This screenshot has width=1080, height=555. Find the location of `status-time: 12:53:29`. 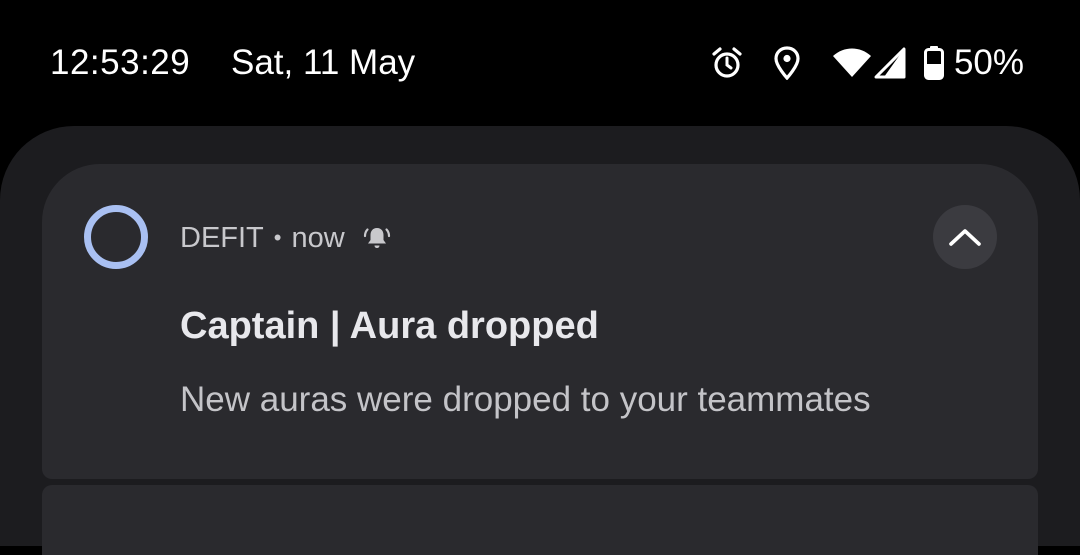

status-time: 12:53:29 is located at coordinates (120, 62).